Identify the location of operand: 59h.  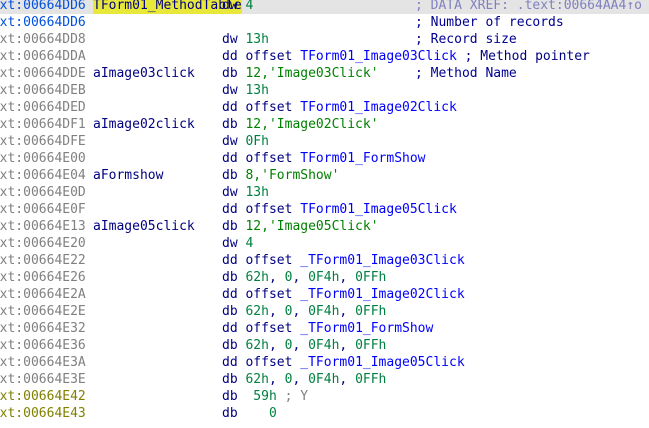
(261, 396).